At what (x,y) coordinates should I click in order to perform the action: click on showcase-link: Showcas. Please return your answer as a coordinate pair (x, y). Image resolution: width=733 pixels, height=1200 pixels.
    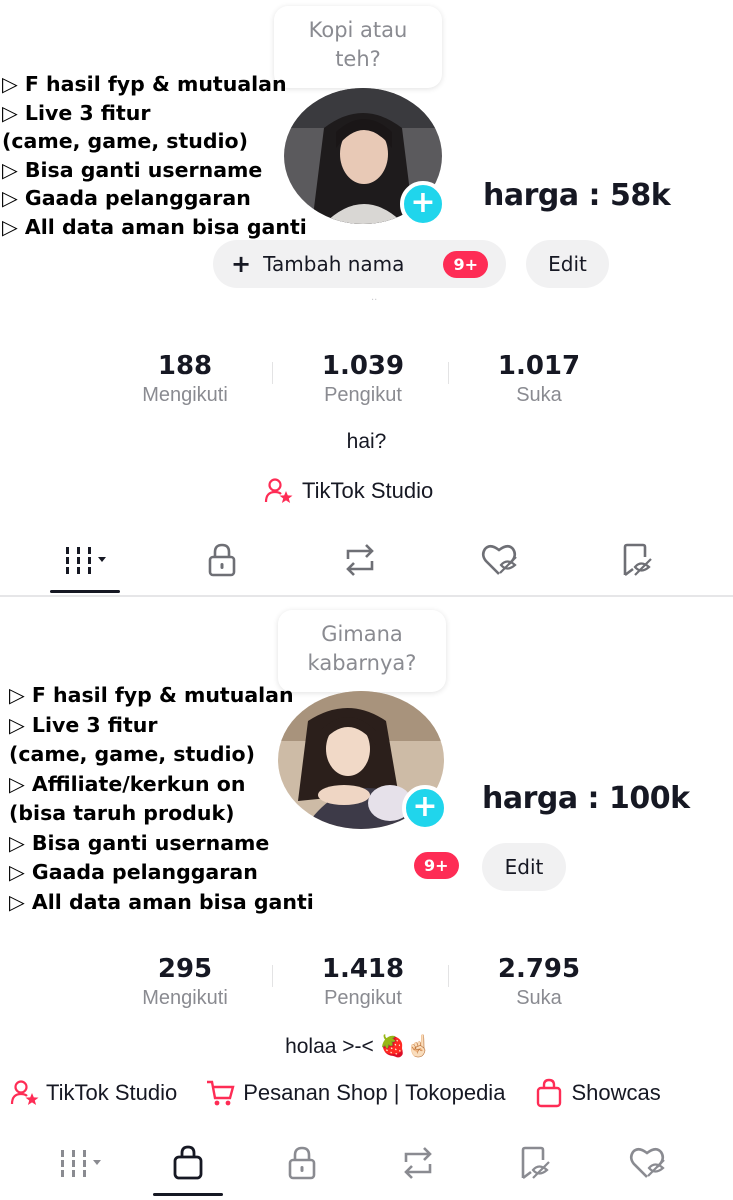
    Looking at the image, I should click on (598, 1093).